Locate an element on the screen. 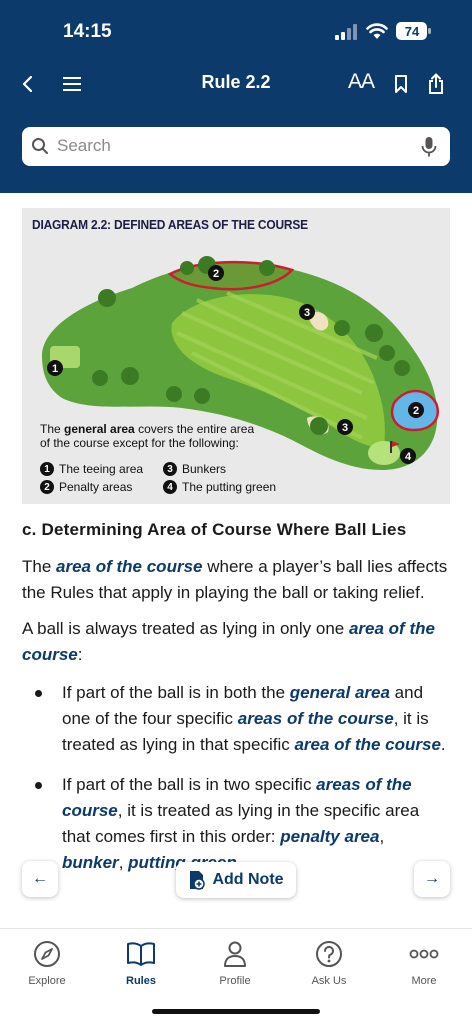 The image size is (472, 1024). arrow-right-icon: → is located at coordinates (432, 878).